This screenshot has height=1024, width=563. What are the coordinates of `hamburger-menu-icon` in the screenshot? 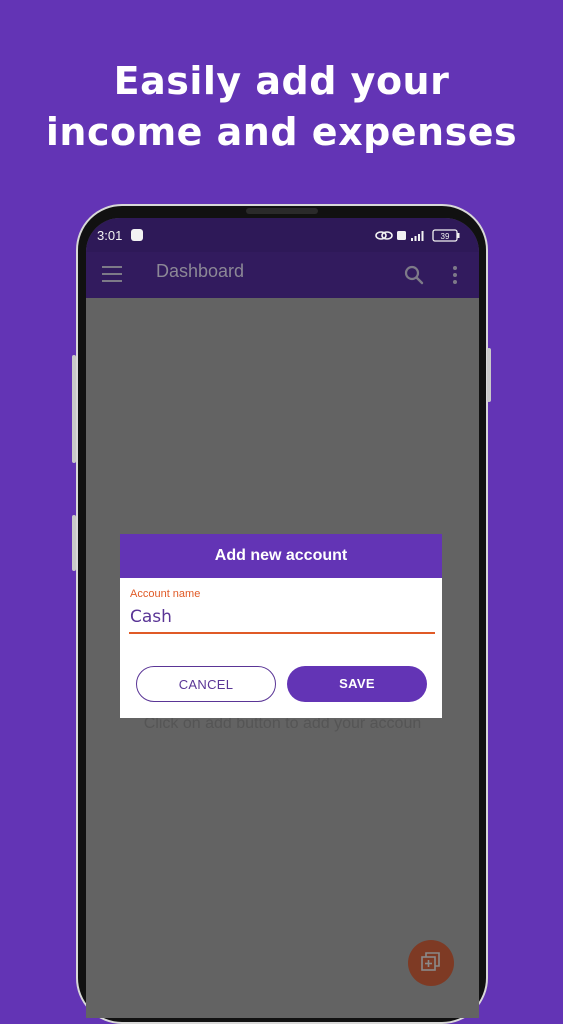 It's located at (112, 274).